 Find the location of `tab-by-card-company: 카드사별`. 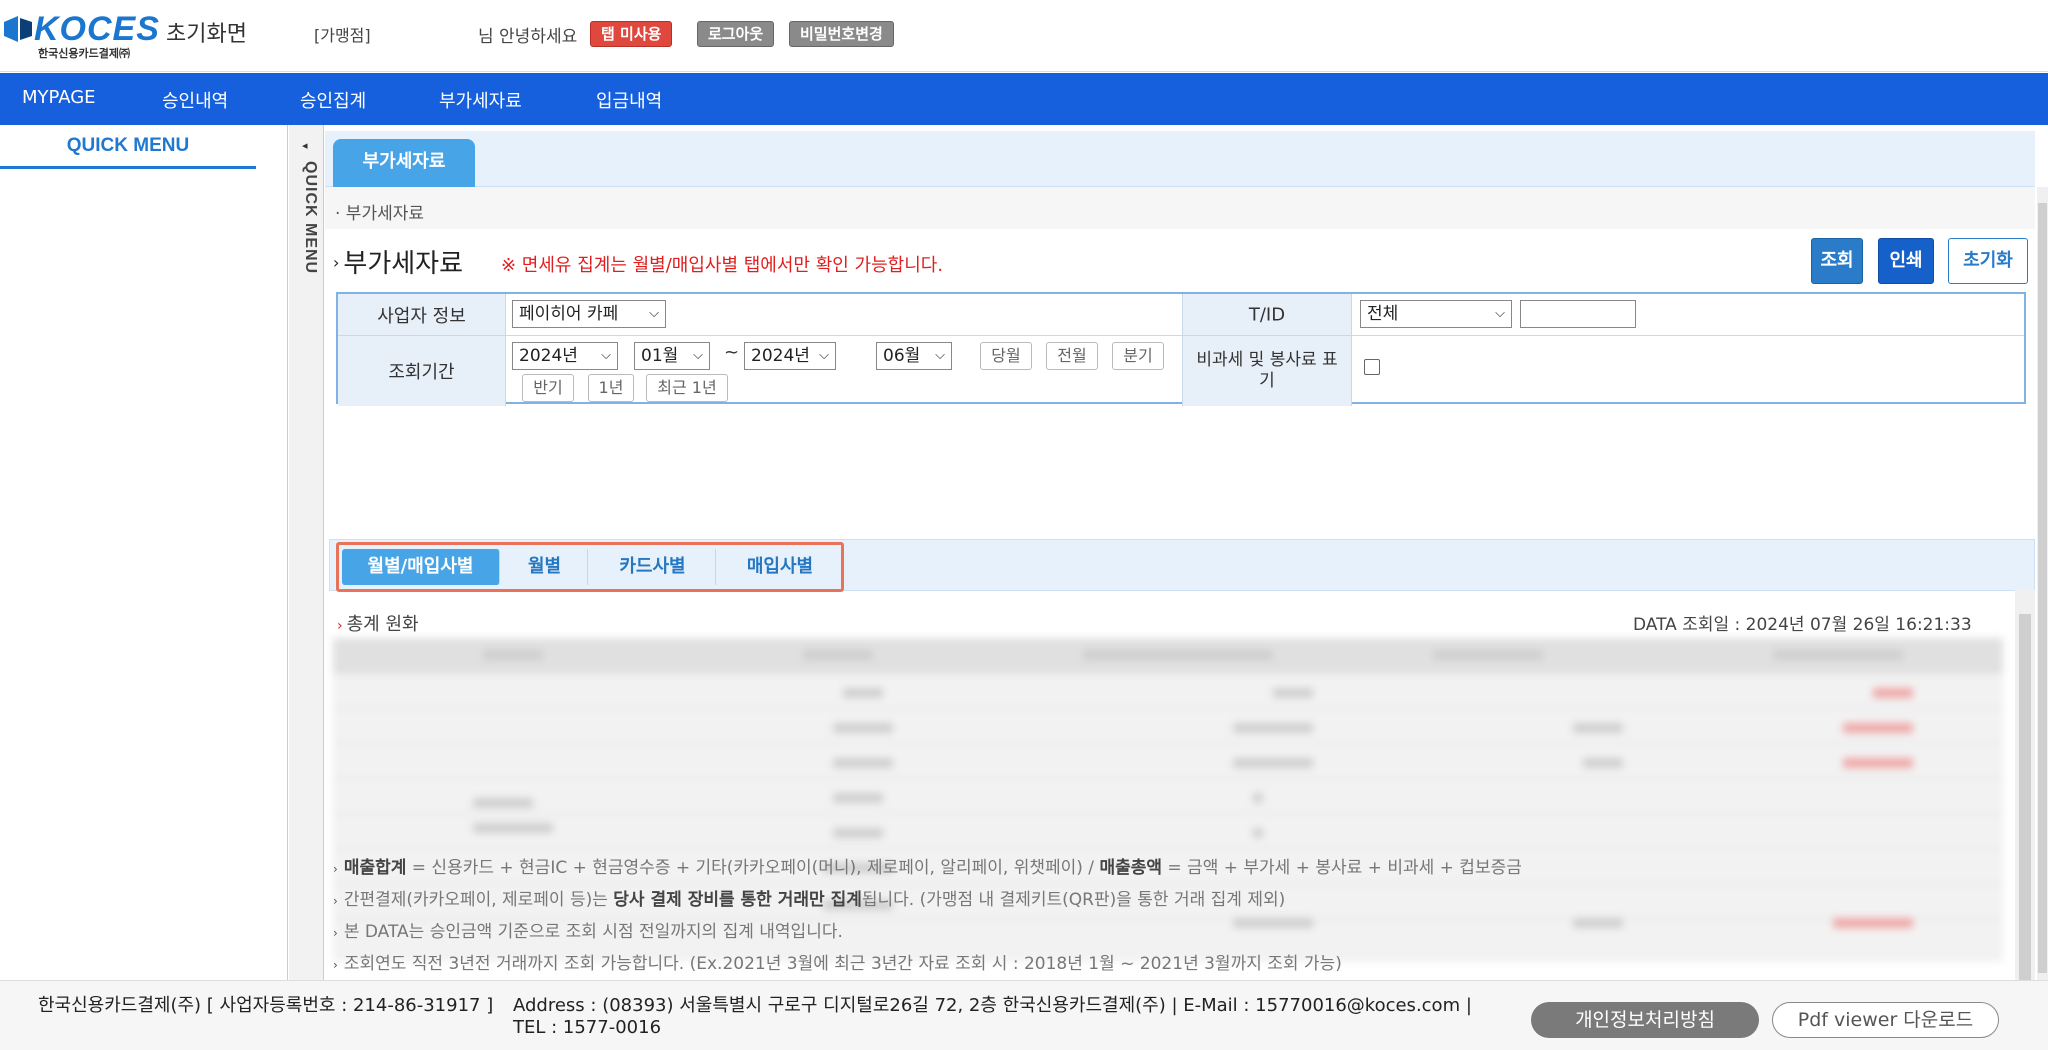

tab-by-card-company: 카드사별 is located at coordinates (653, 567).